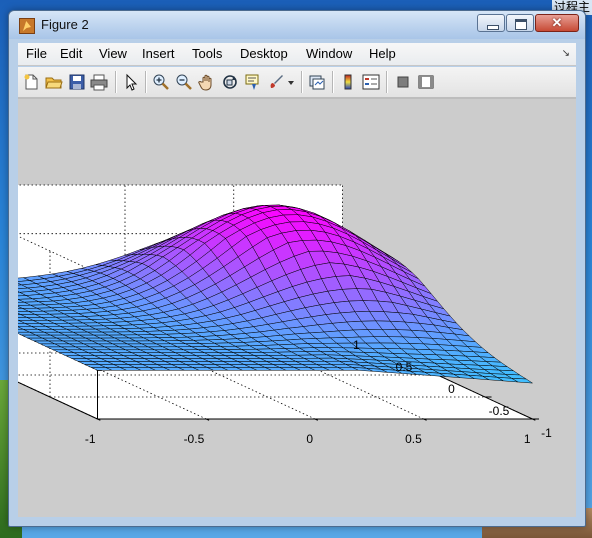 The height and width of the screenshot is (538, 592). What do you see at coordinates (194, 439) in the screenshot?
I see `x-tick-label: -0.5` at bounding box center [194, 439].